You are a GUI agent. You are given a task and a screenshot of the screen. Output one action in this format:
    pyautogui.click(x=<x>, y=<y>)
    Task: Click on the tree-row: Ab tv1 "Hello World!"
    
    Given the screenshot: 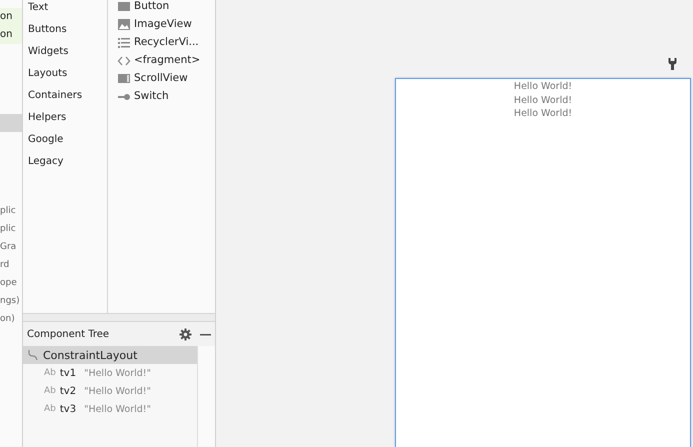 What is the action you would take?
    pyautogui.click(x=110, y=373)
    